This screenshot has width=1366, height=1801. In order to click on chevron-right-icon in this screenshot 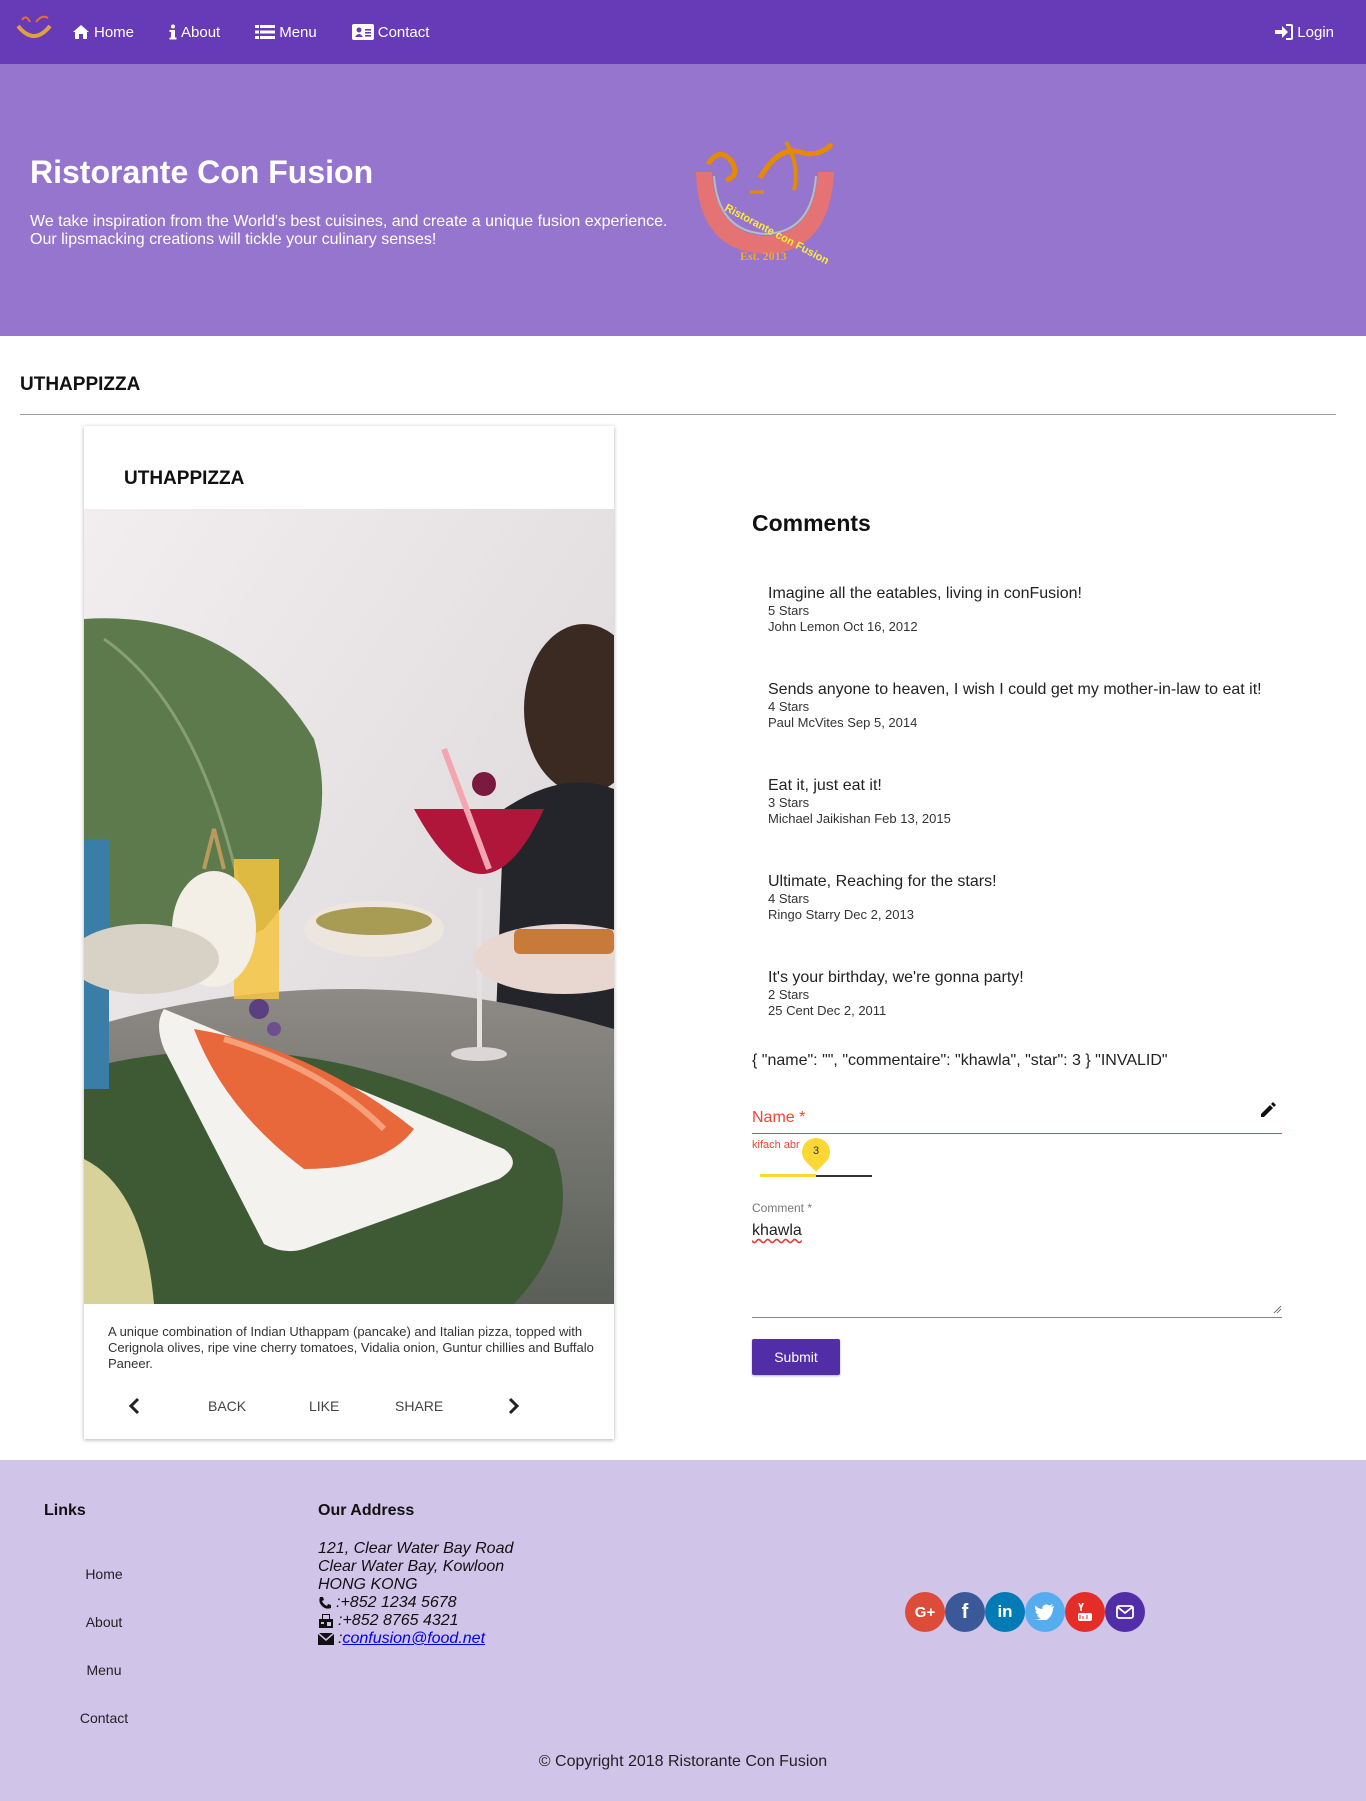, I will do `click(514, 1406)`.